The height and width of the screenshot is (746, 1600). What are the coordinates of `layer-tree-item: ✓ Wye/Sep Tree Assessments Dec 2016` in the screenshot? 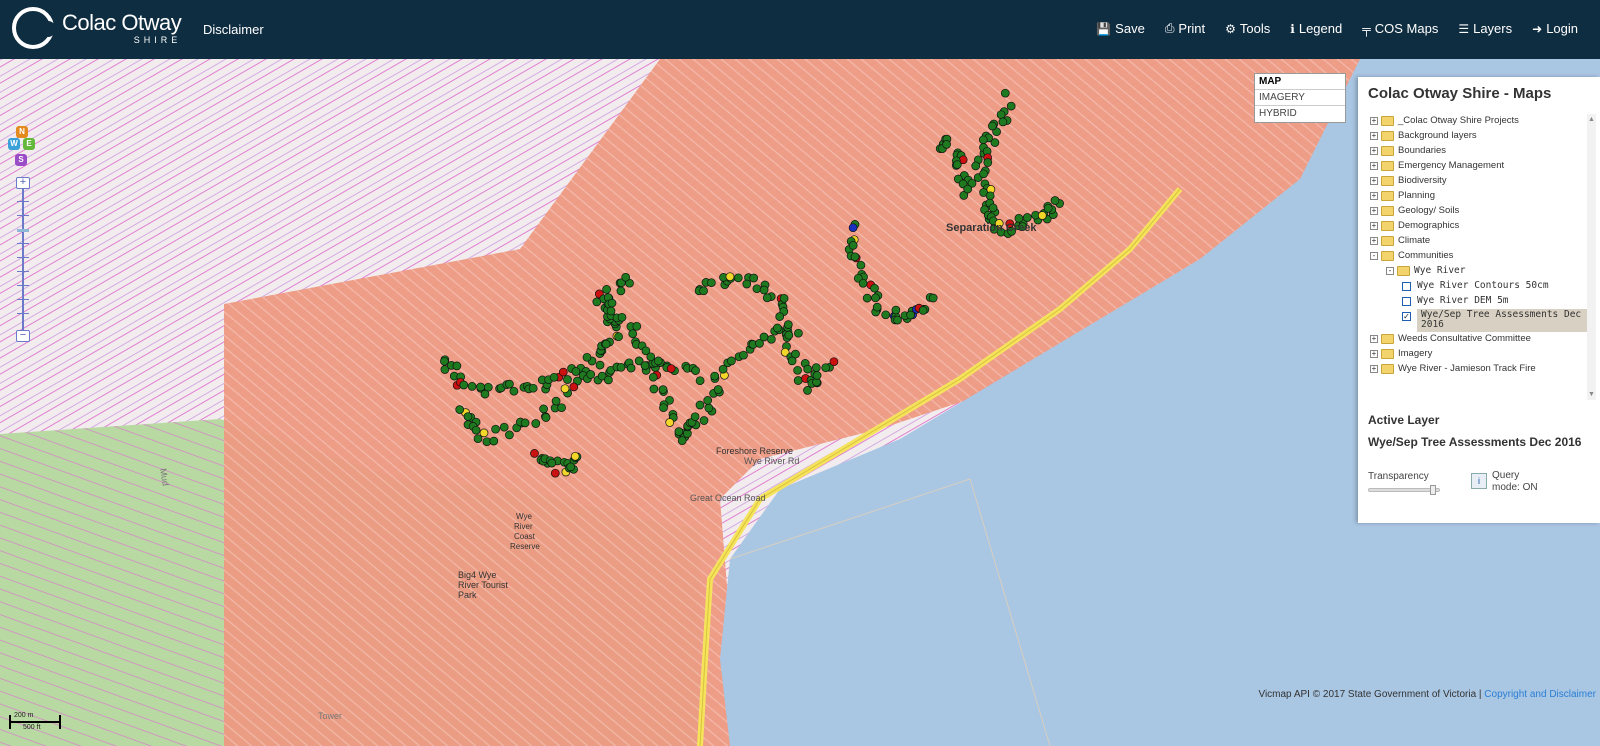 It's located at (1495, 320).